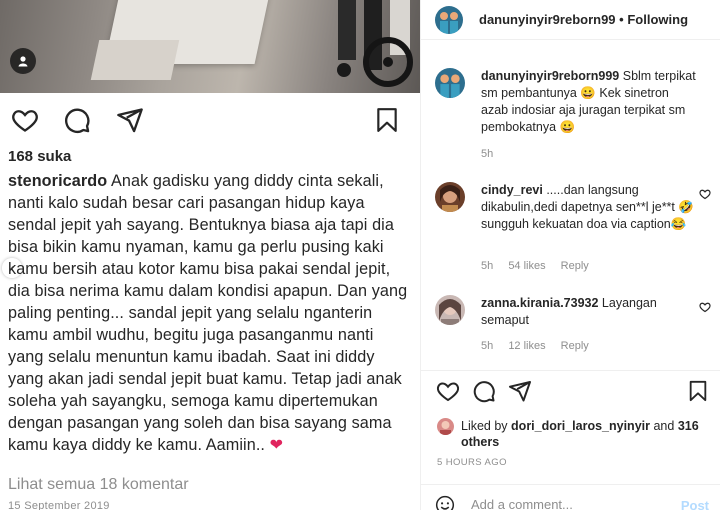 This screenshot has height=510, width=720. I want to click on phone-action-bar, so click(210, 120).